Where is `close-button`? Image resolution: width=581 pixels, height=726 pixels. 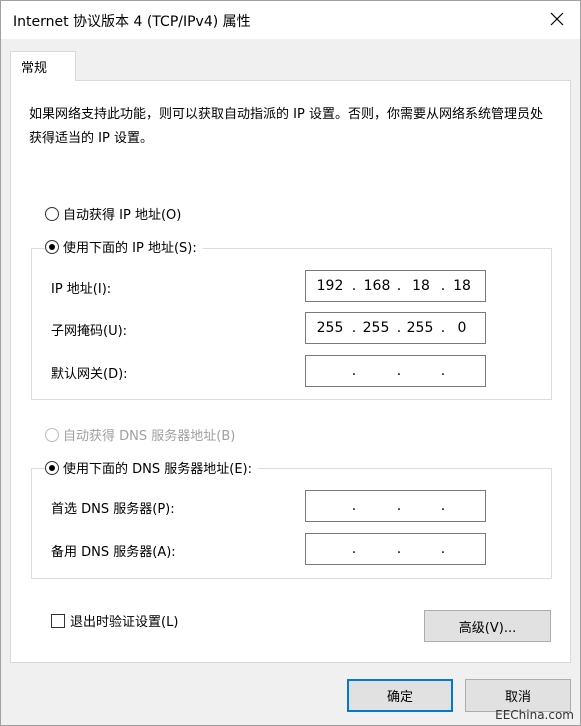
close-button is located at coordinates (557, 20).